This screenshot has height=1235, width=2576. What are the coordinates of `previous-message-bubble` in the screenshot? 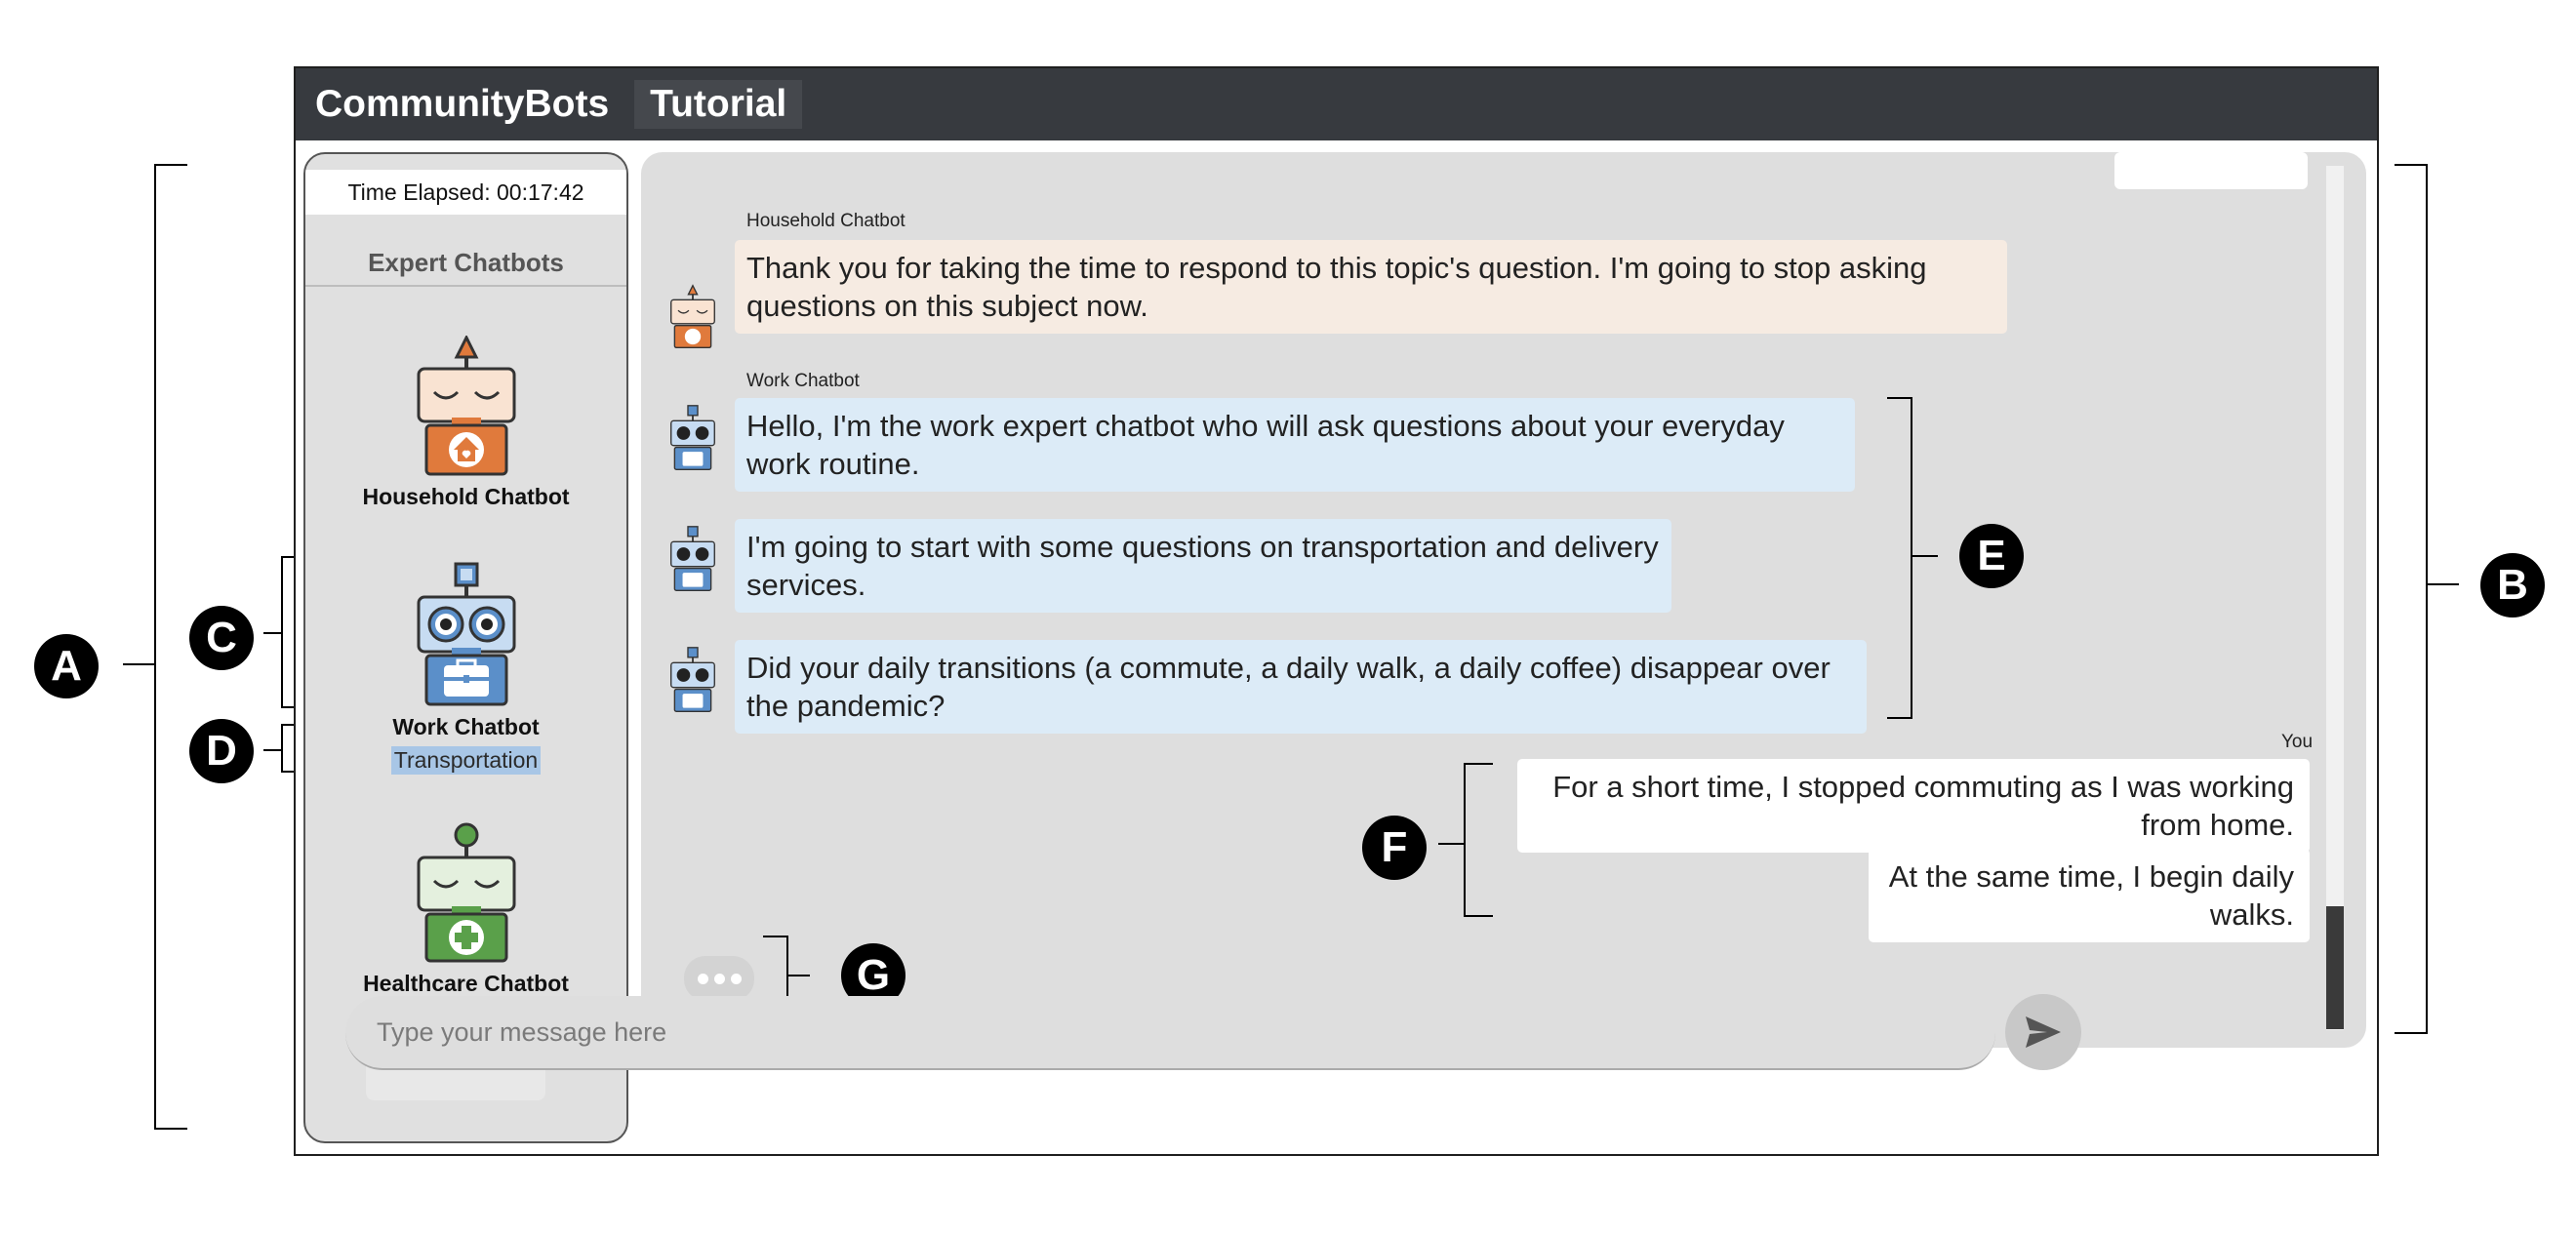 It's located at (2211, 170).